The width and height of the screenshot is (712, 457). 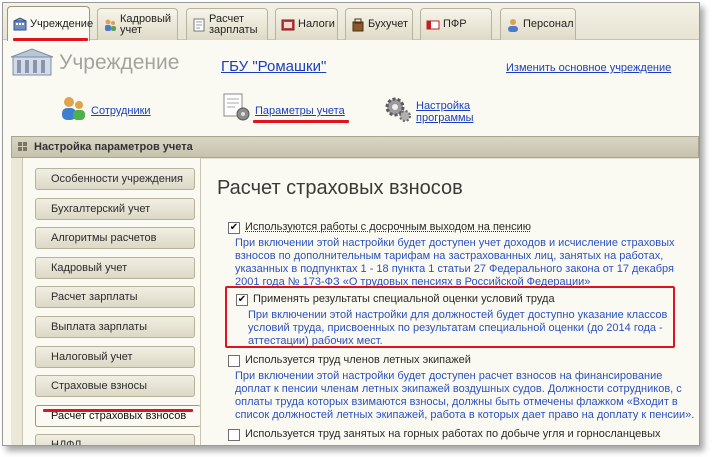 I want to click on left-scrollbar, so click(x=17, y=301).